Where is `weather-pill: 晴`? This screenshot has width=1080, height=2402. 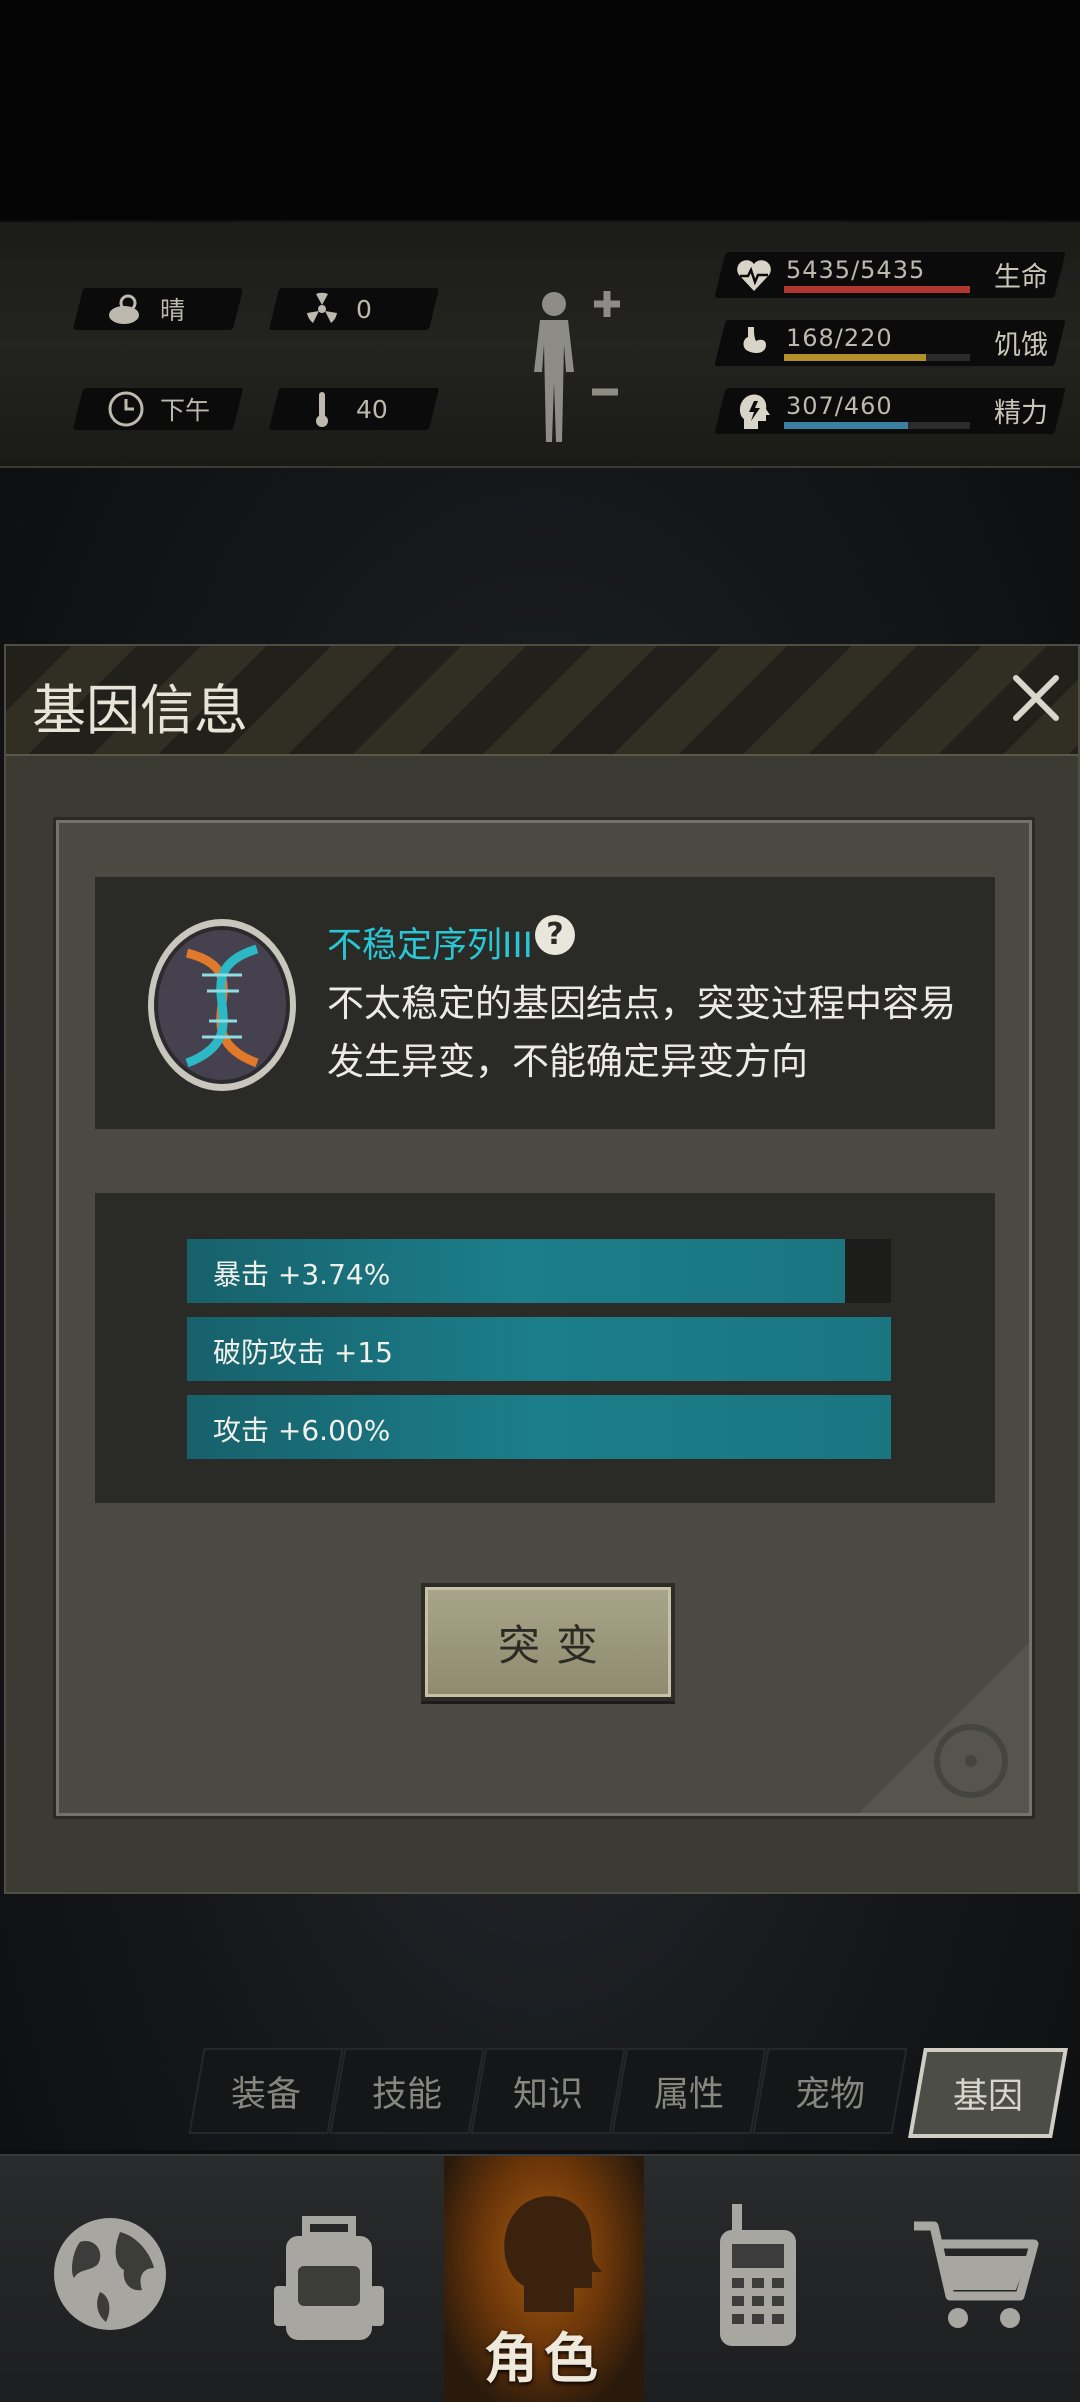 weather-pill: 晴 is located at coordinates (158, 309).